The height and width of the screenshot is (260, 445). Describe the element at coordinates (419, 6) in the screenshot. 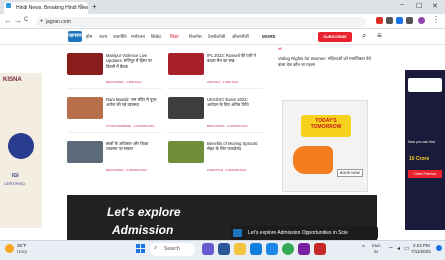

I see `maximize-button: ☐` at that location.